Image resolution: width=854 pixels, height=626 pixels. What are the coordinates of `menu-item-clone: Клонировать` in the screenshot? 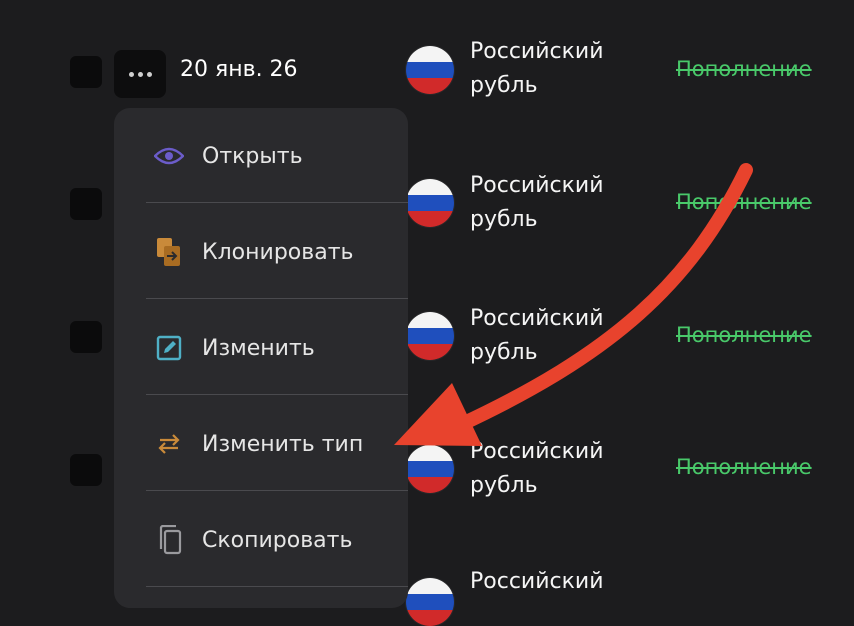 It's located at (261, 252).